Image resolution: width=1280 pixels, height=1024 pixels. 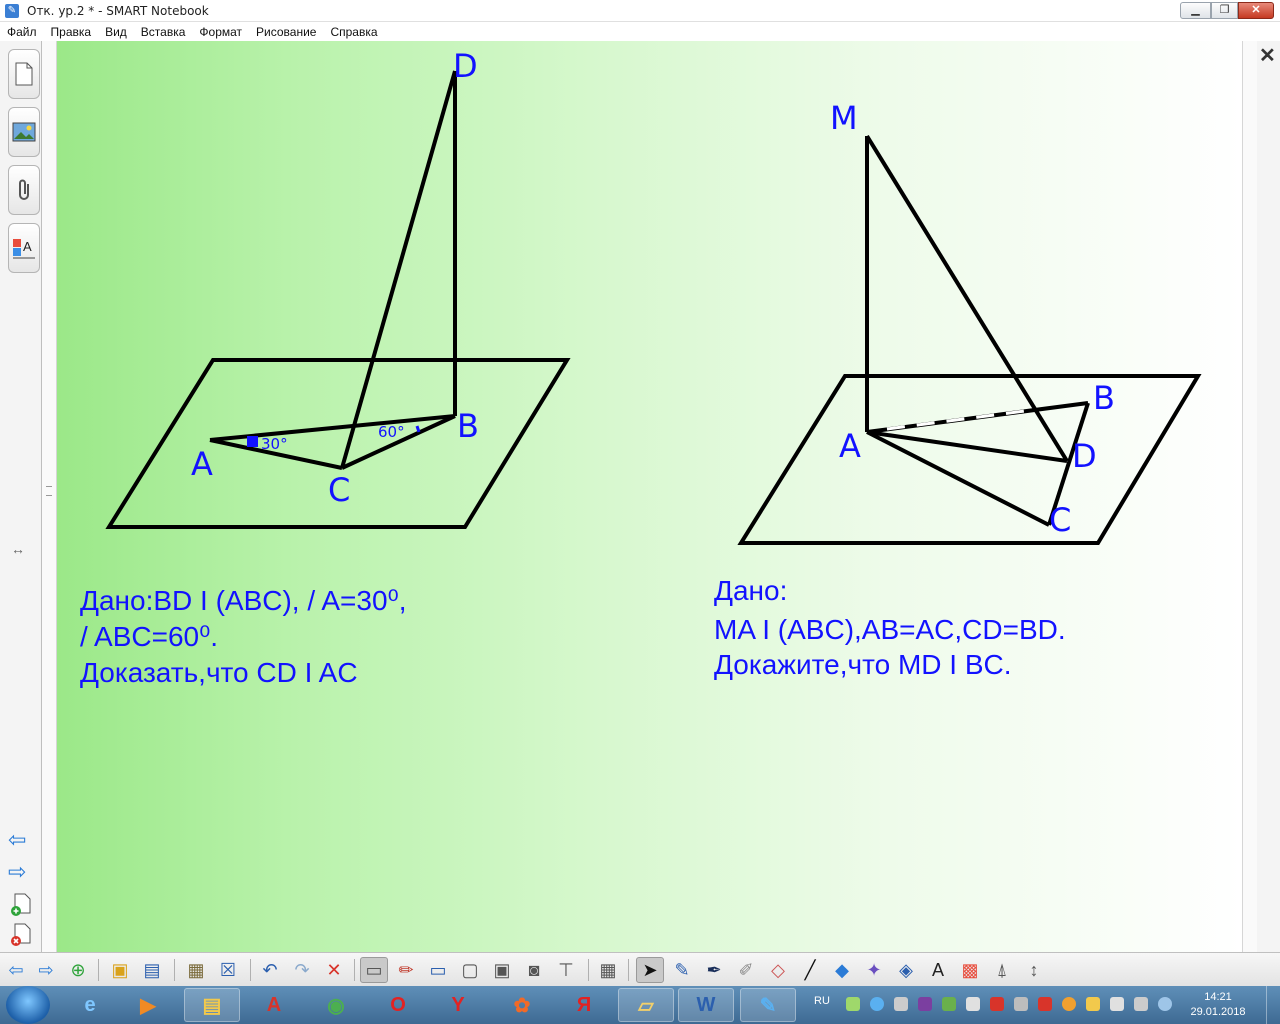 What do you see at coordinates (24, 190) in the screenshot?
I see `attachments-tab` at bounding box center [24, 190].